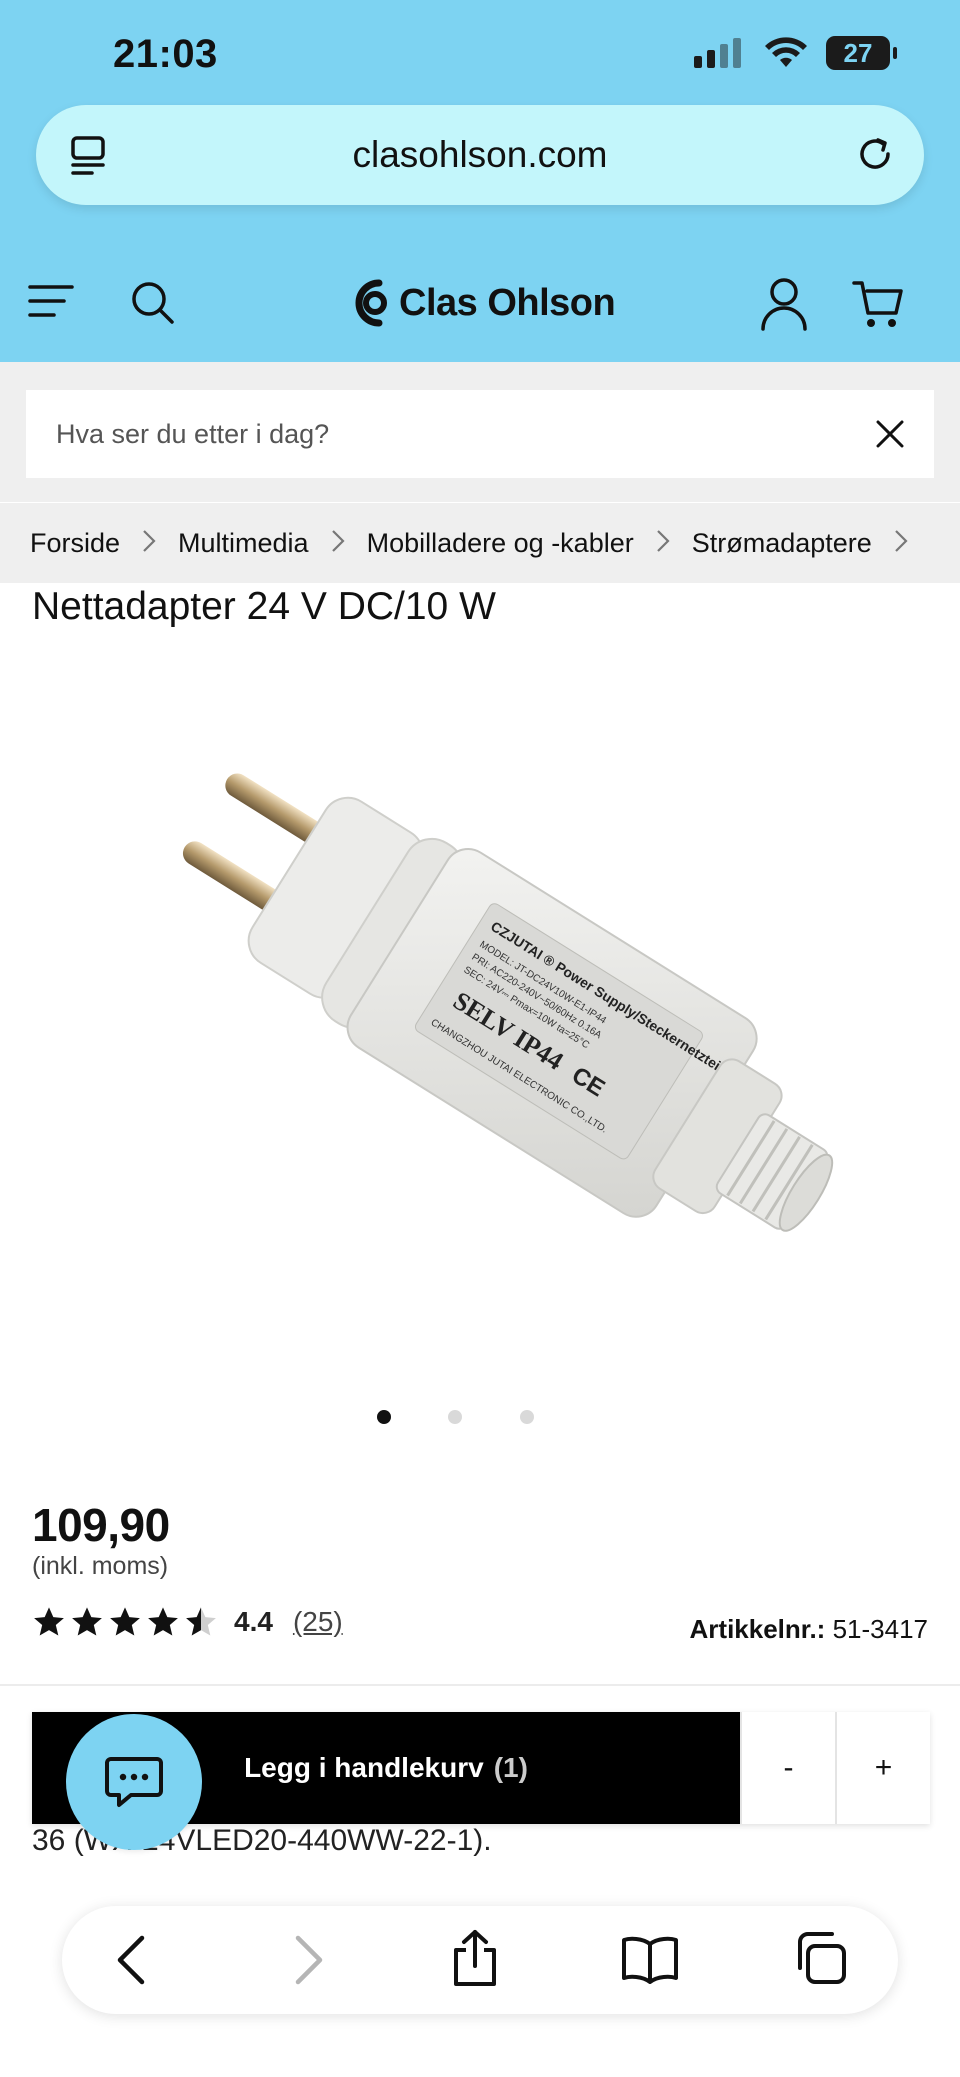 The image size is (960, 2077). I want to click on forward-icon, so click(309, 1960).